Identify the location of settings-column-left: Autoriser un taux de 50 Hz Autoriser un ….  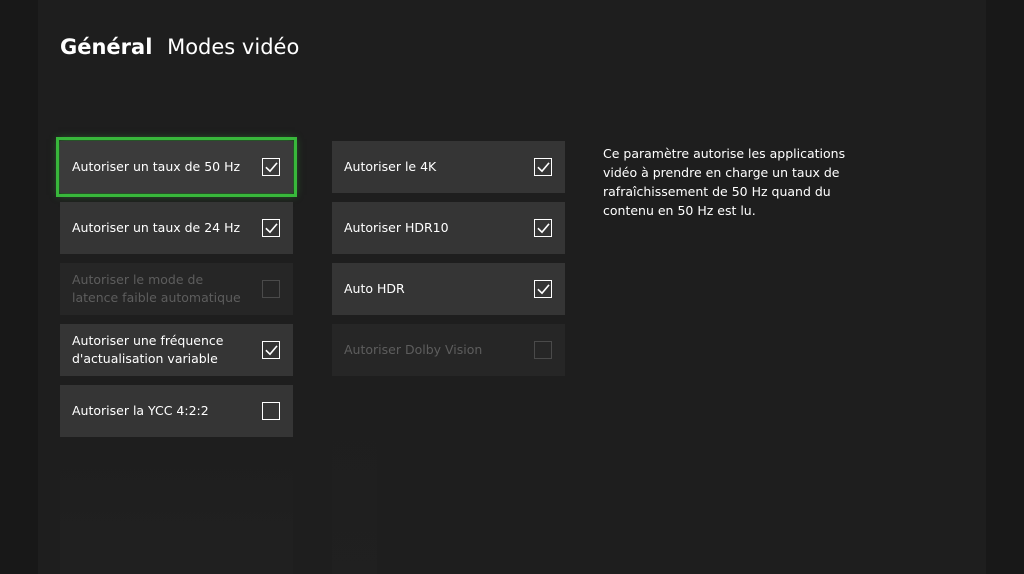
(176, 291).